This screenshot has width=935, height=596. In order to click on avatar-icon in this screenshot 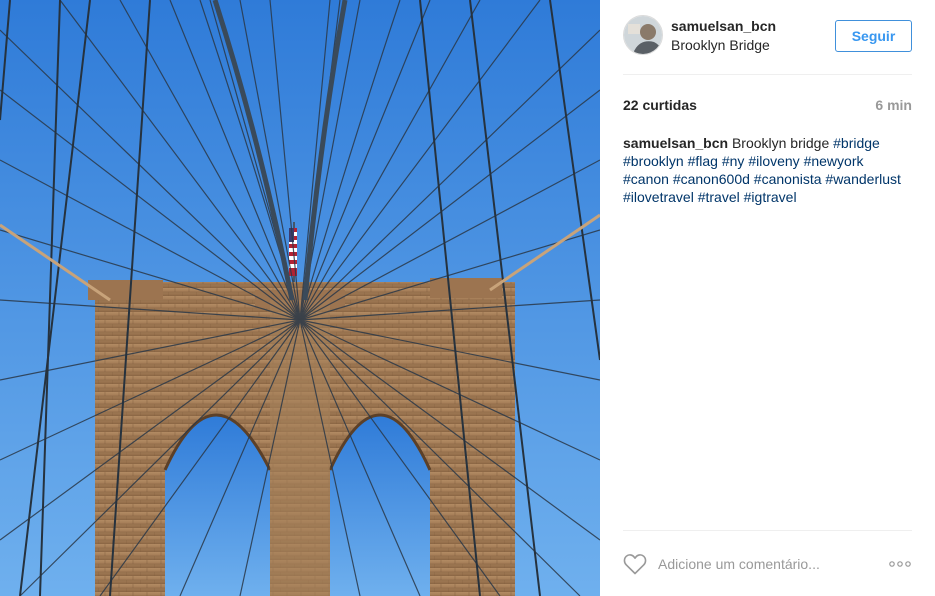, I will do `click(643, 35)`.